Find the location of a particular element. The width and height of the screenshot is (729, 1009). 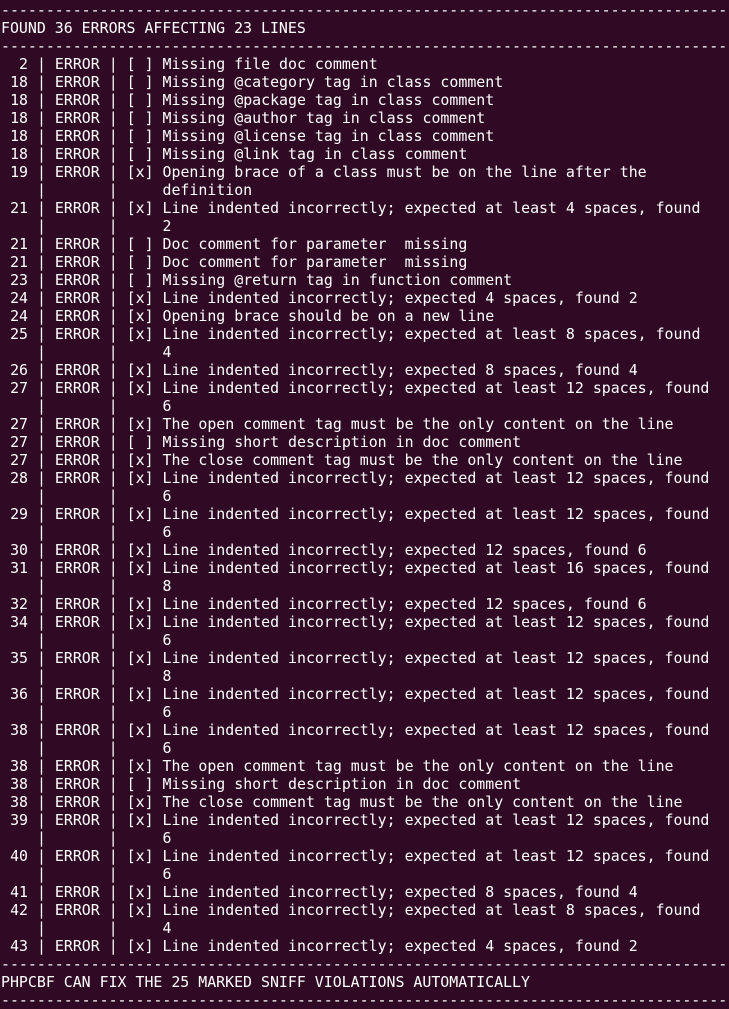

error-continuation-line: | | 8 is located at coordinates (100, 586).